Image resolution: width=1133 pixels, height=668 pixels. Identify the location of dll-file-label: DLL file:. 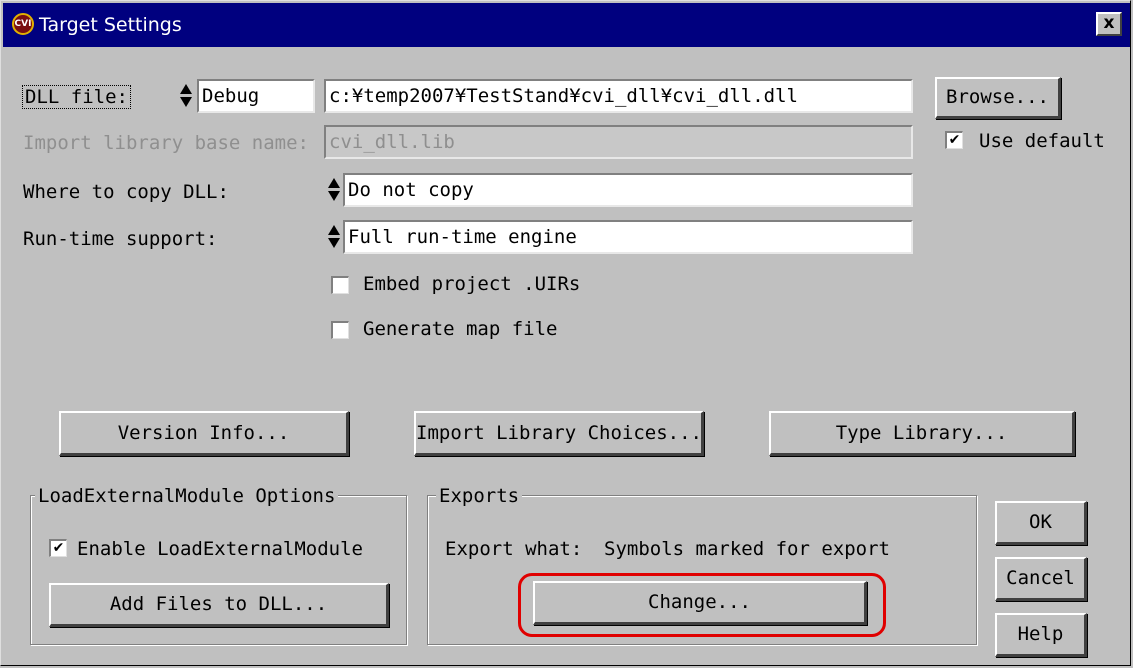
(76, 97).